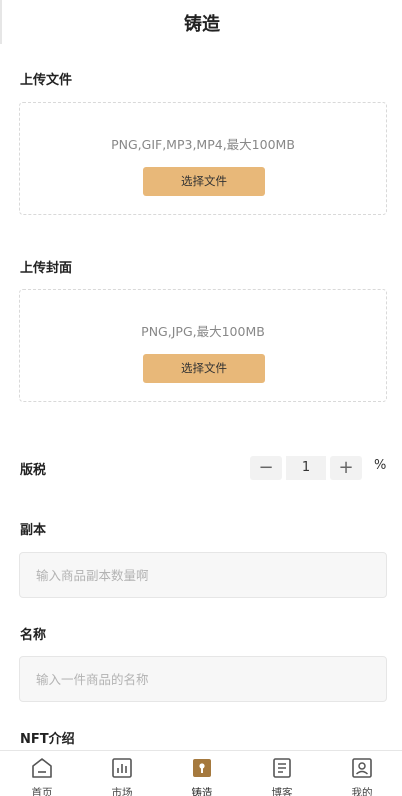 This screenshot has width=402, height=796. I want to click on royalty-increment-button: +, so click(346, 468).